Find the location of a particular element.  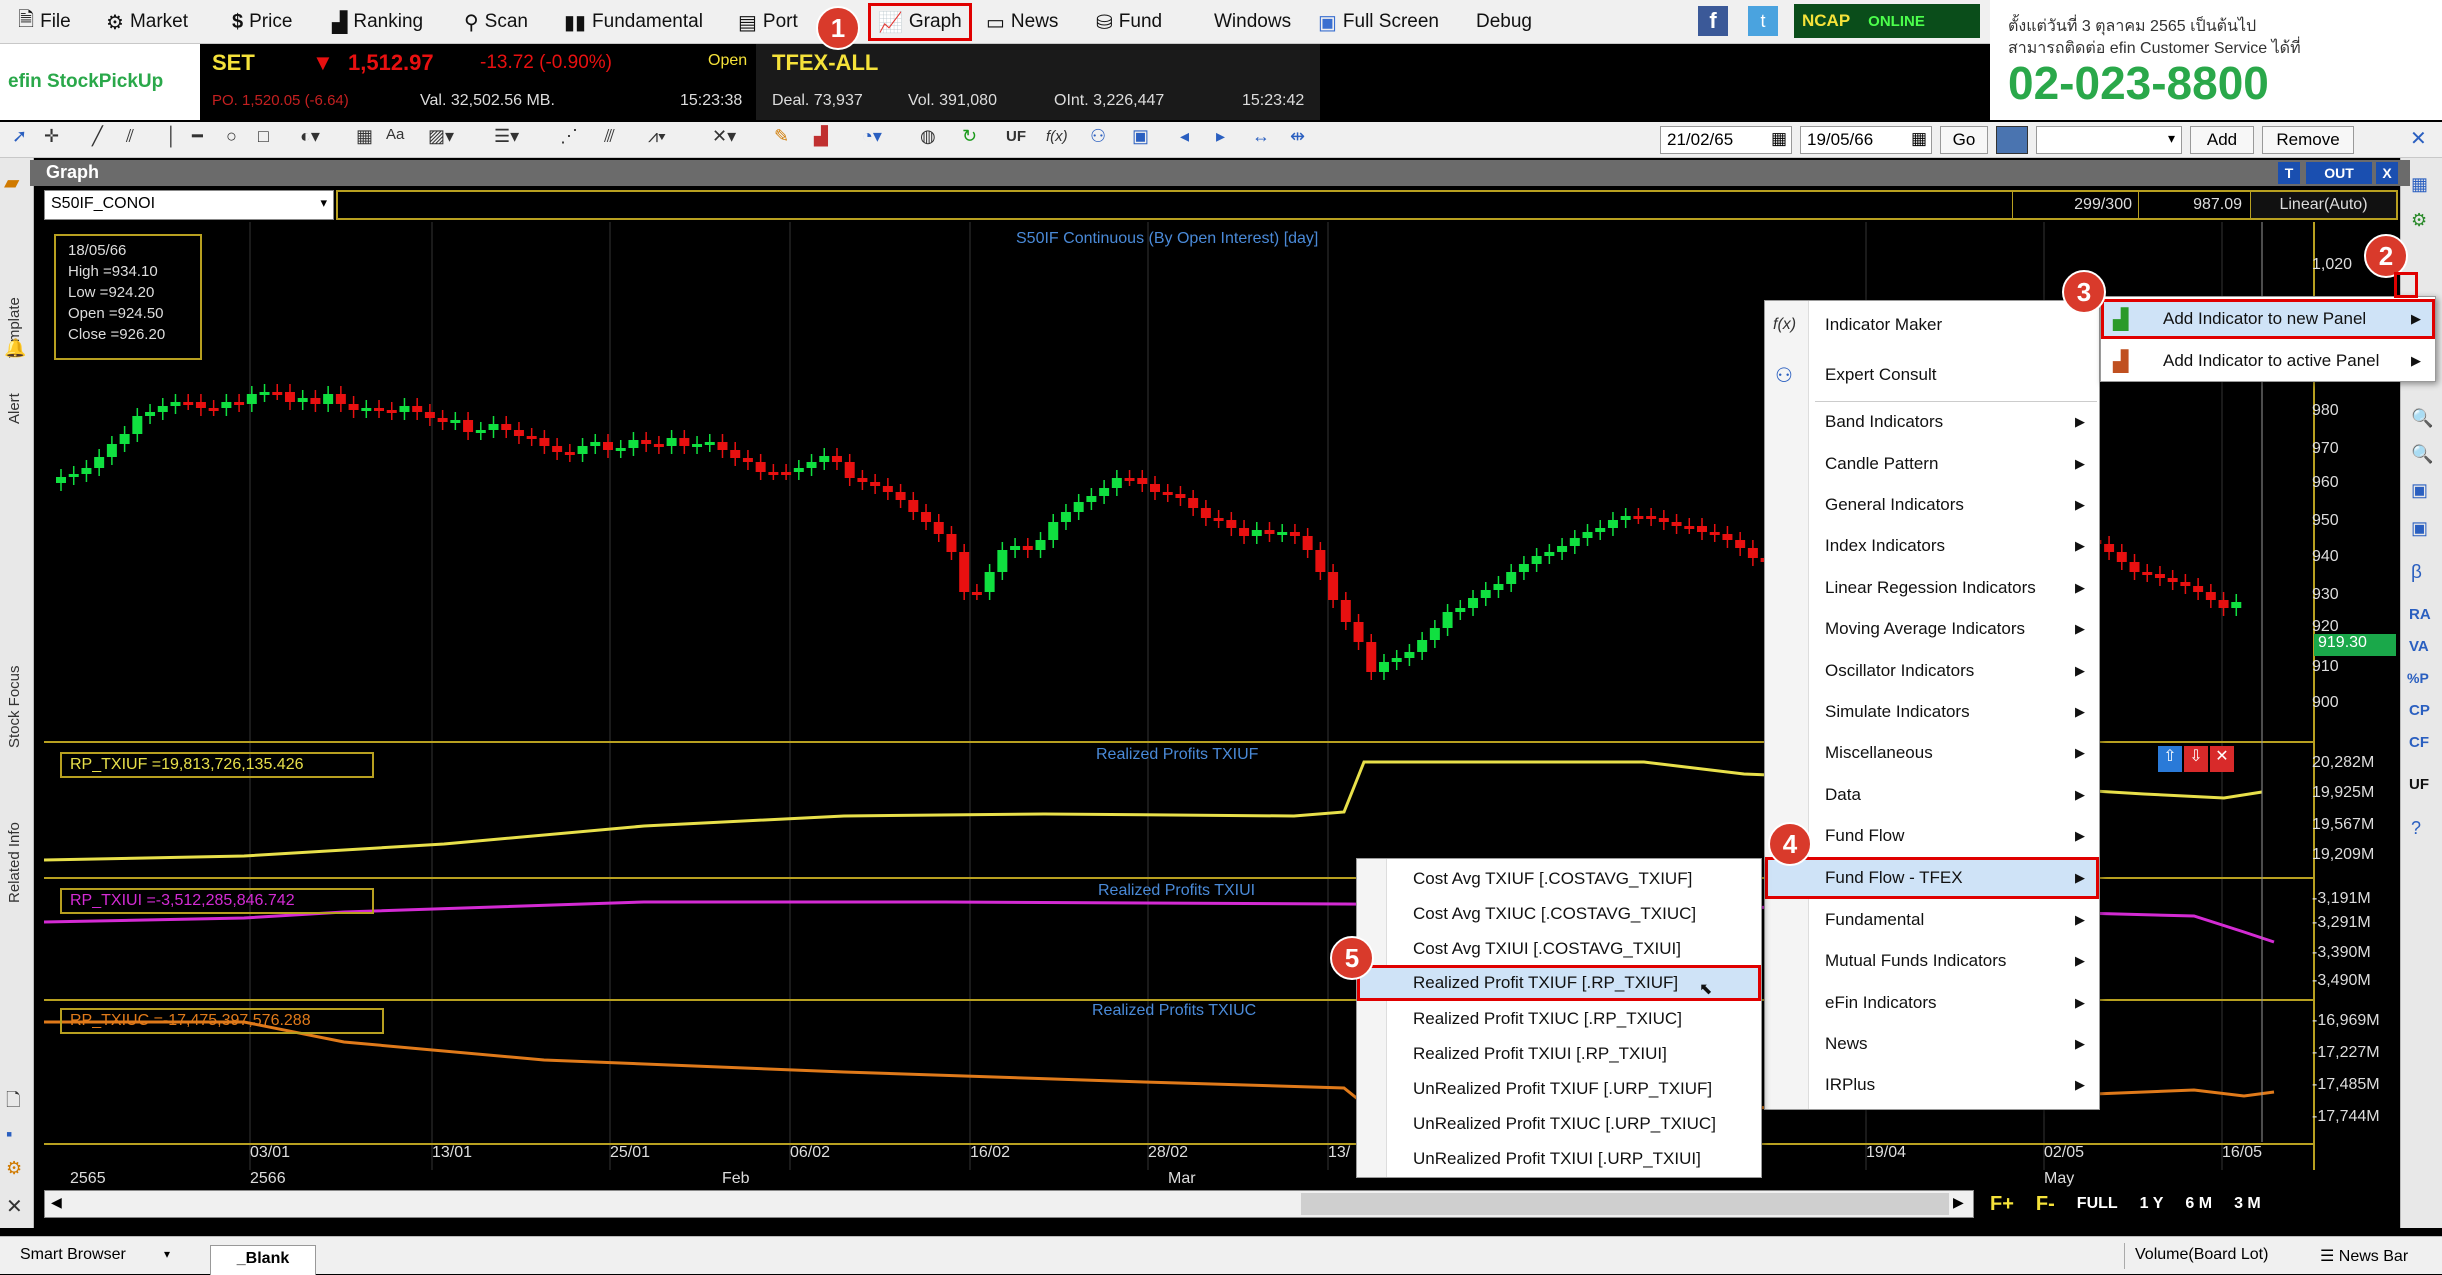

va-button: VA is located at coordinates (2419, 646).